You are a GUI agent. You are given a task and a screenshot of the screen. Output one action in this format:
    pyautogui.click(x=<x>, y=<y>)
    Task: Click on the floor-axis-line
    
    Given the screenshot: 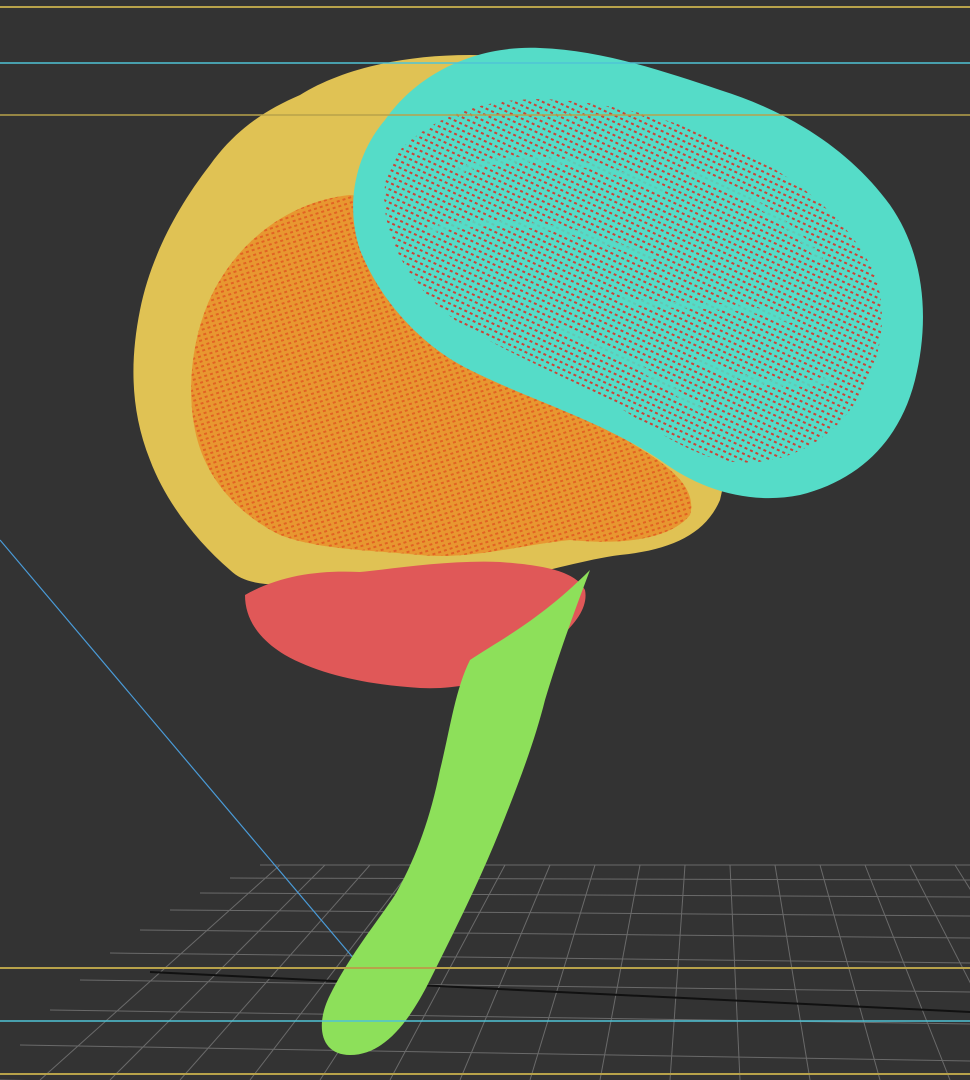 What is the action you would take?
    pyautogui.click(x=559, y=992)
    